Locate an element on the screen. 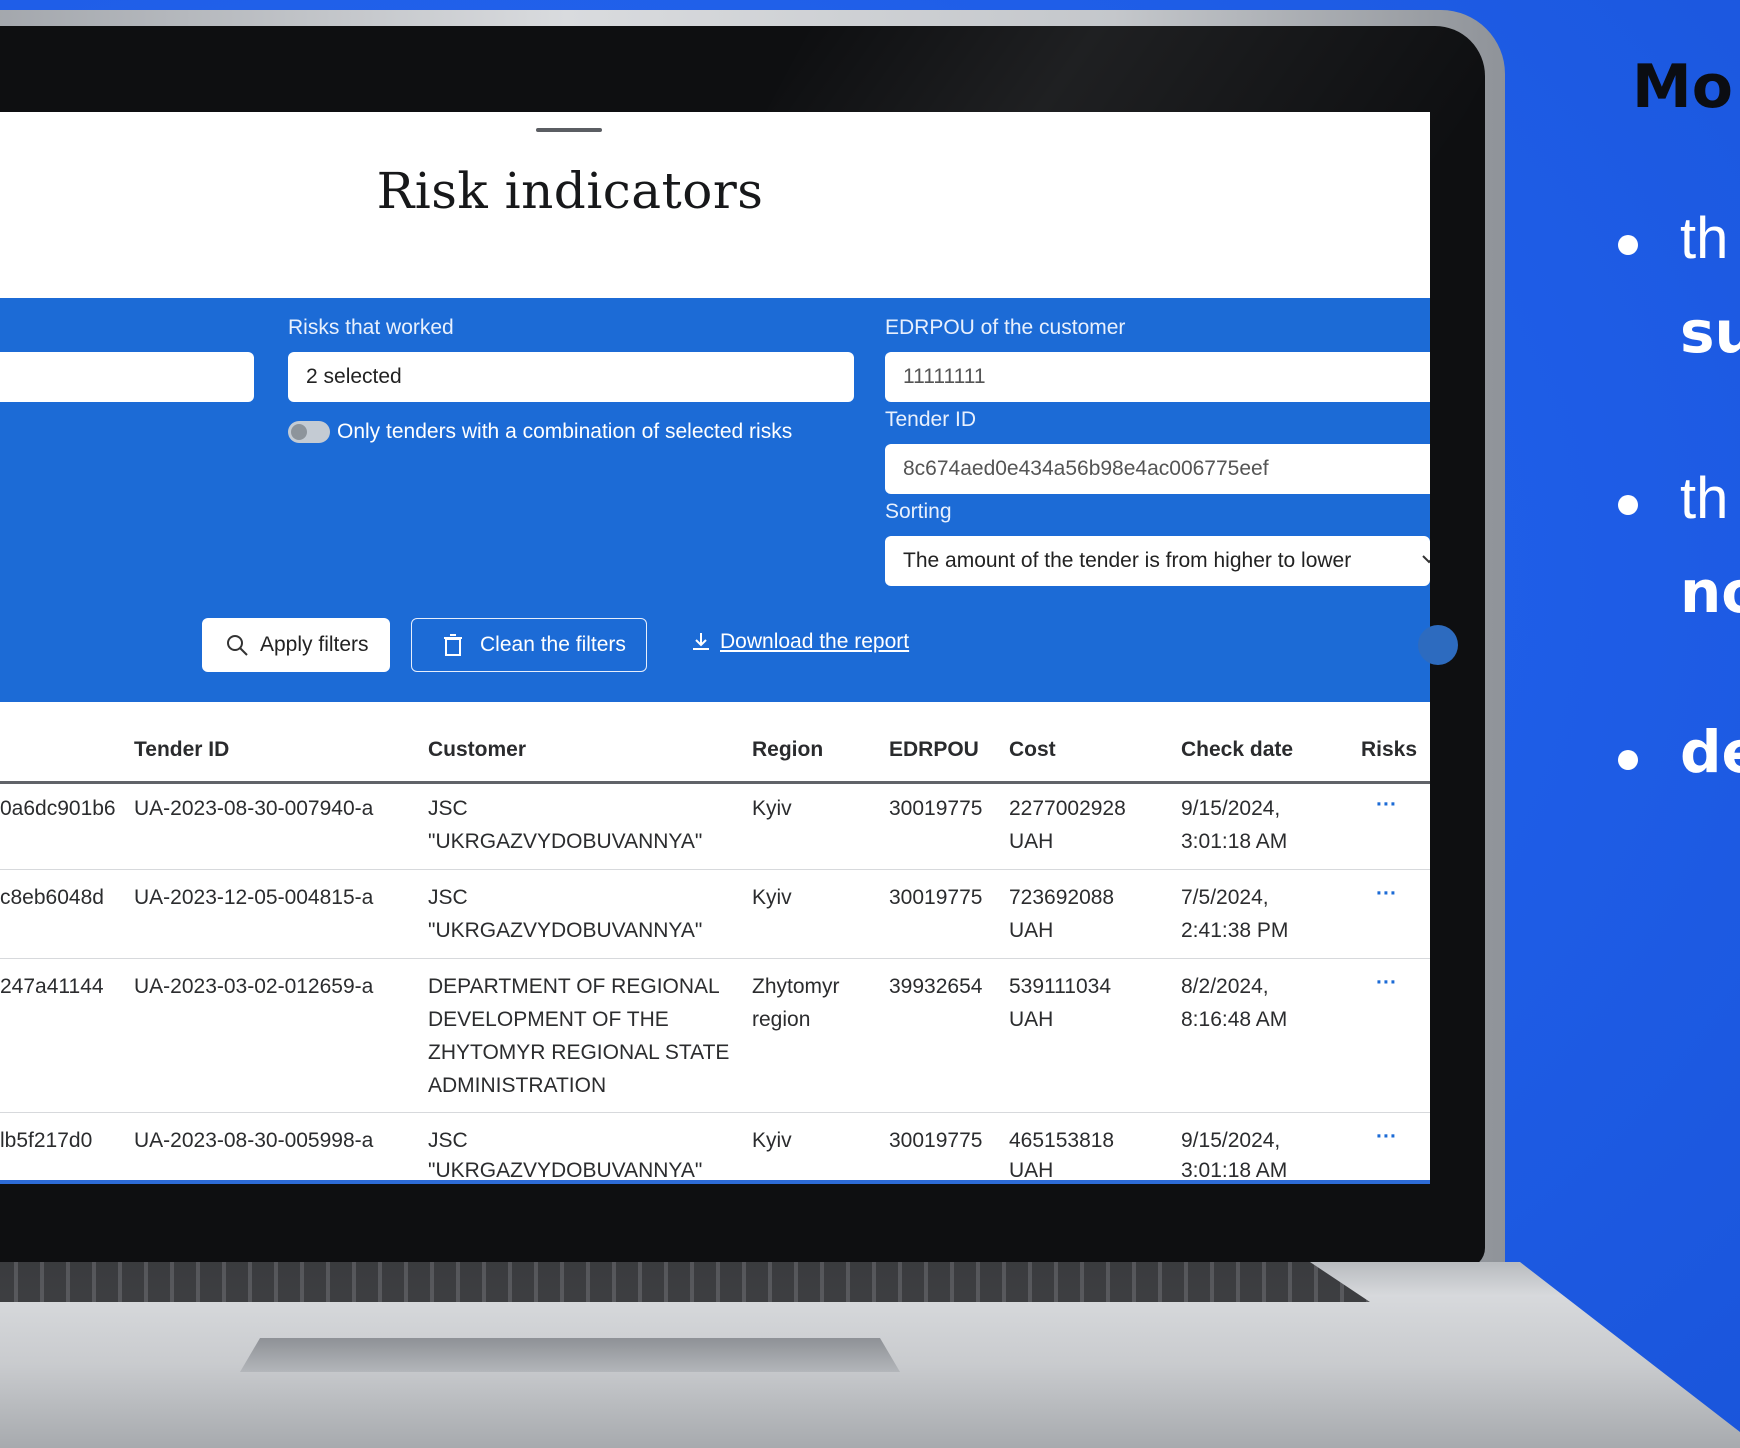  laptop-trackpad is located at coordinates (570, 1355).